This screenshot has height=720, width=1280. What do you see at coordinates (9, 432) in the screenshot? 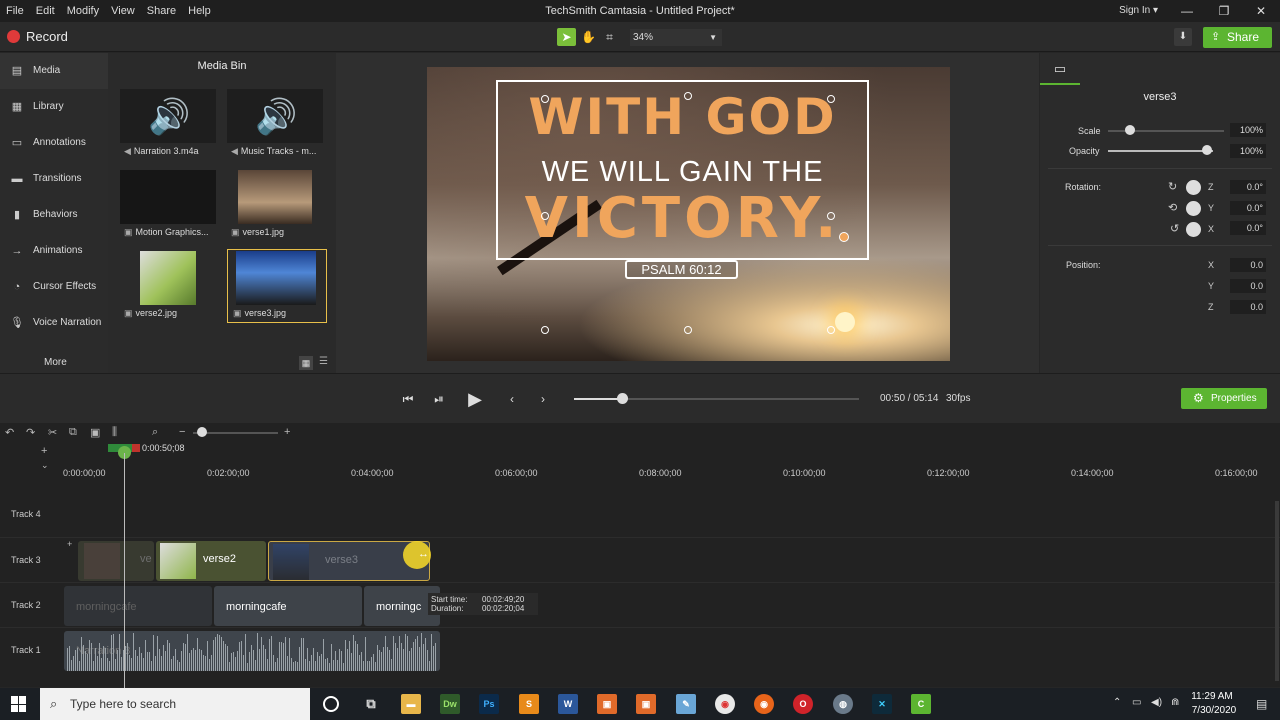
I see `undo-icon: ↶` at bounding box center [9, 432].